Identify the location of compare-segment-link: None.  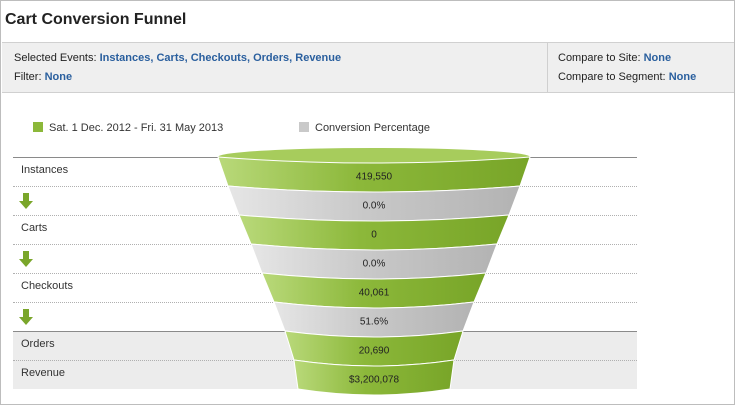
(683, 77).